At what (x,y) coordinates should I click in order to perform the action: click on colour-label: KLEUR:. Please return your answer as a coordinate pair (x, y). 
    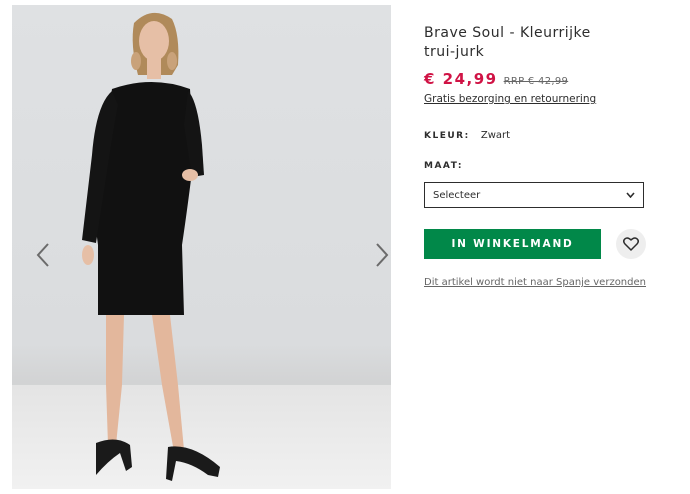
    Looking at the image, I should click on (447, 136).